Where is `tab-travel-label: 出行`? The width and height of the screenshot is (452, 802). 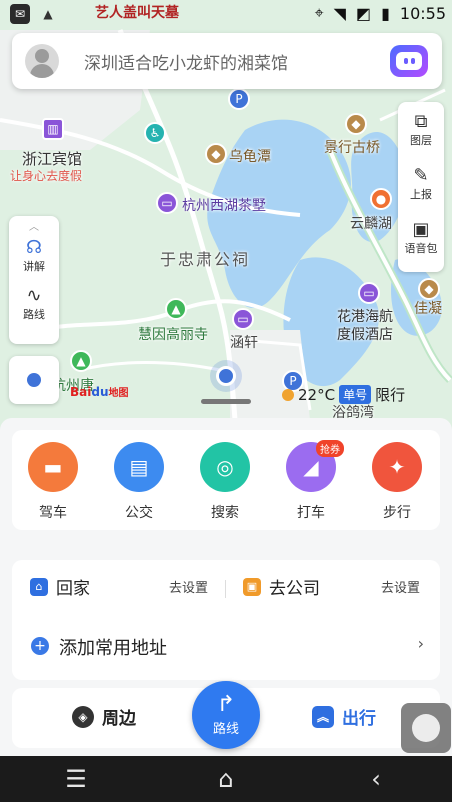
tab-travel-label: 出行 is located at coordinates (359, 719).